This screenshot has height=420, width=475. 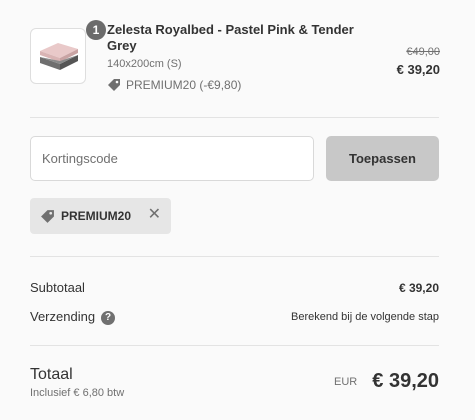 What do you see at coordinates (96, 216) in the screenshot?
I see `applied-code-label: PREMIUM20` at bounding box center [96, 216].